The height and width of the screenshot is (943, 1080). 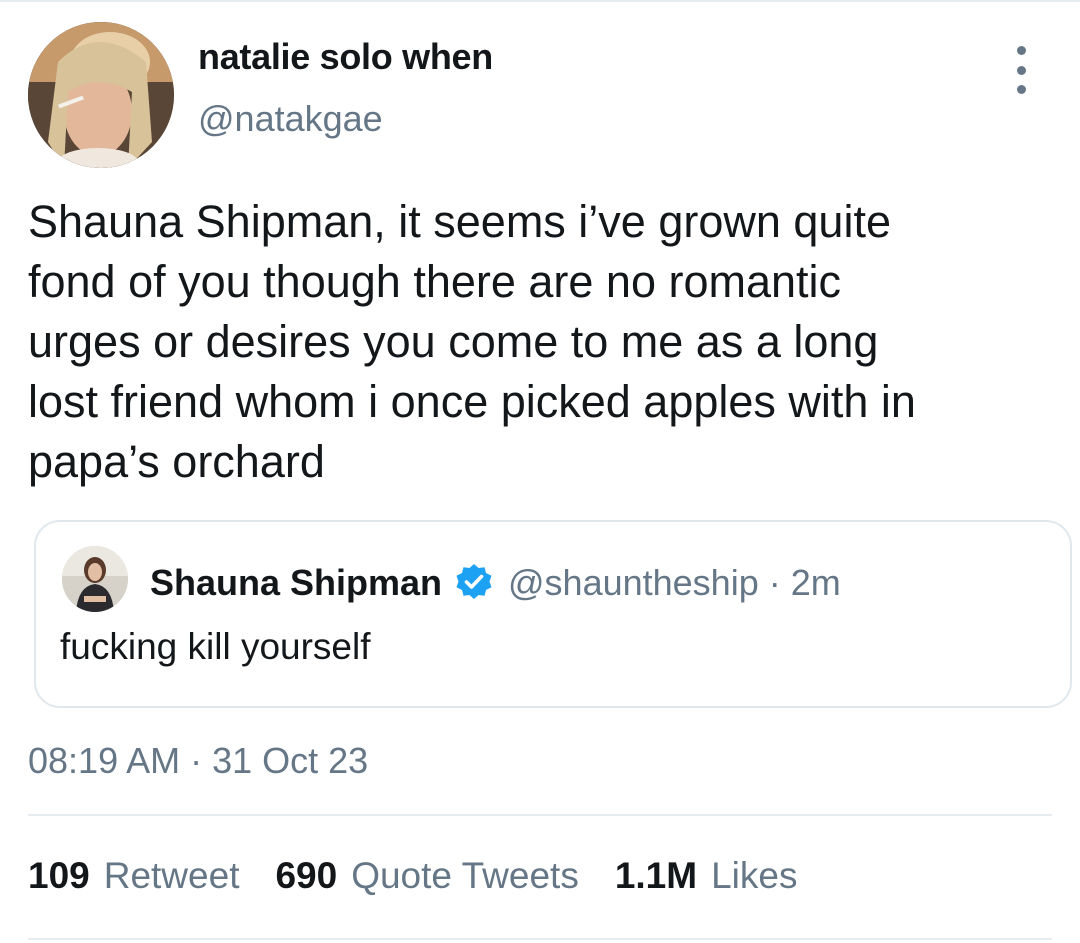 I want to click on quote-tweets-count: 690, so click(x=306, y=875).